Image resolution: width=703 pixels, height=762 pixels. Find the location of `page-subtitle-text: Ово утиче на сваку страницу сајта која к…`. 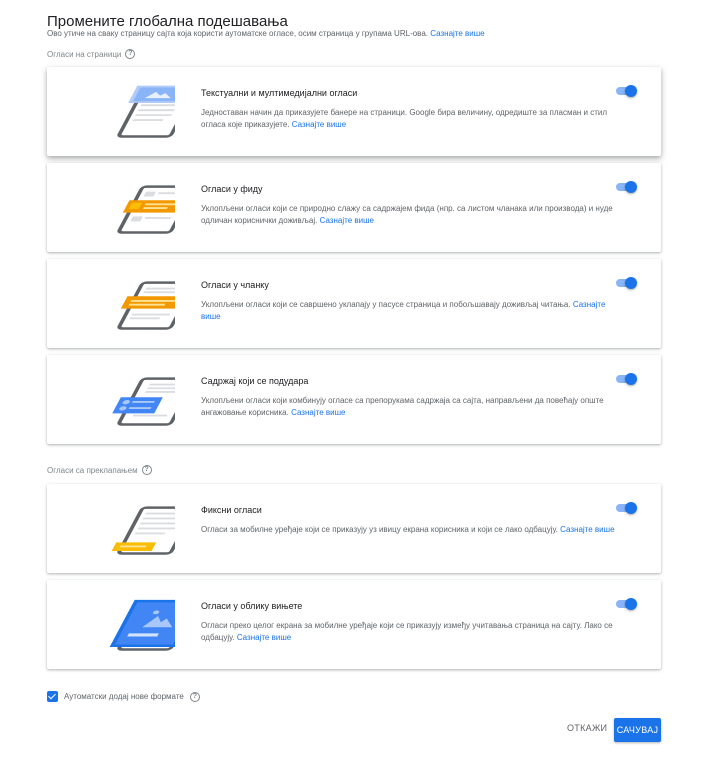

page-subtitle-text: Ово утиче на сваку страницу сајта која к… is located at coordinates (238, 33).